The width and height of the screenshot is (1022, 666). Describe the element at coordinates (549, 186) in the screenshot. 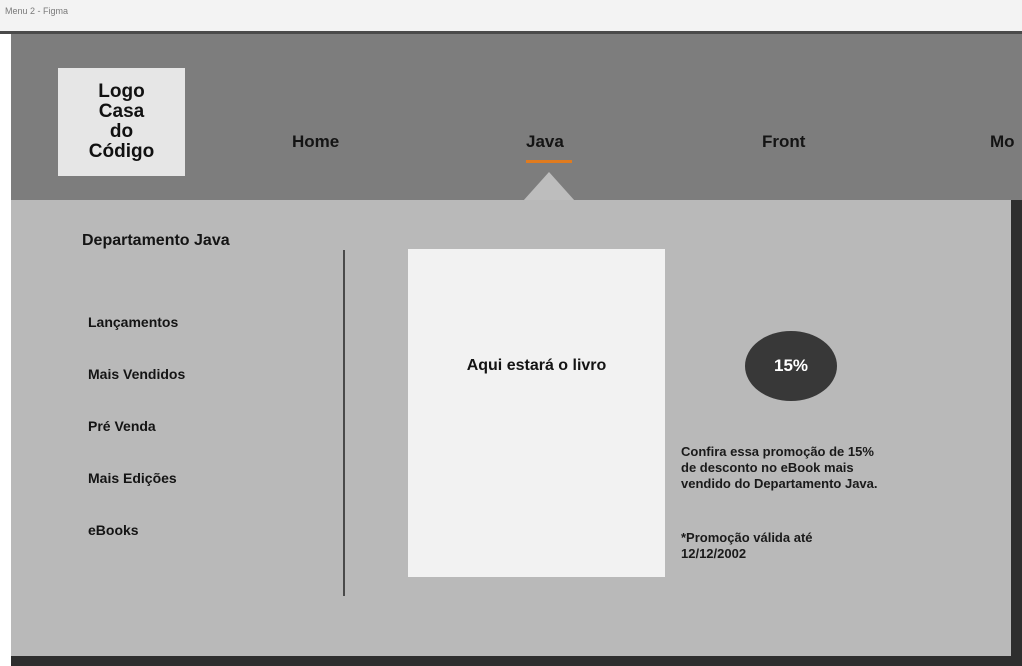

I see `dropdown-pointer` at that location.